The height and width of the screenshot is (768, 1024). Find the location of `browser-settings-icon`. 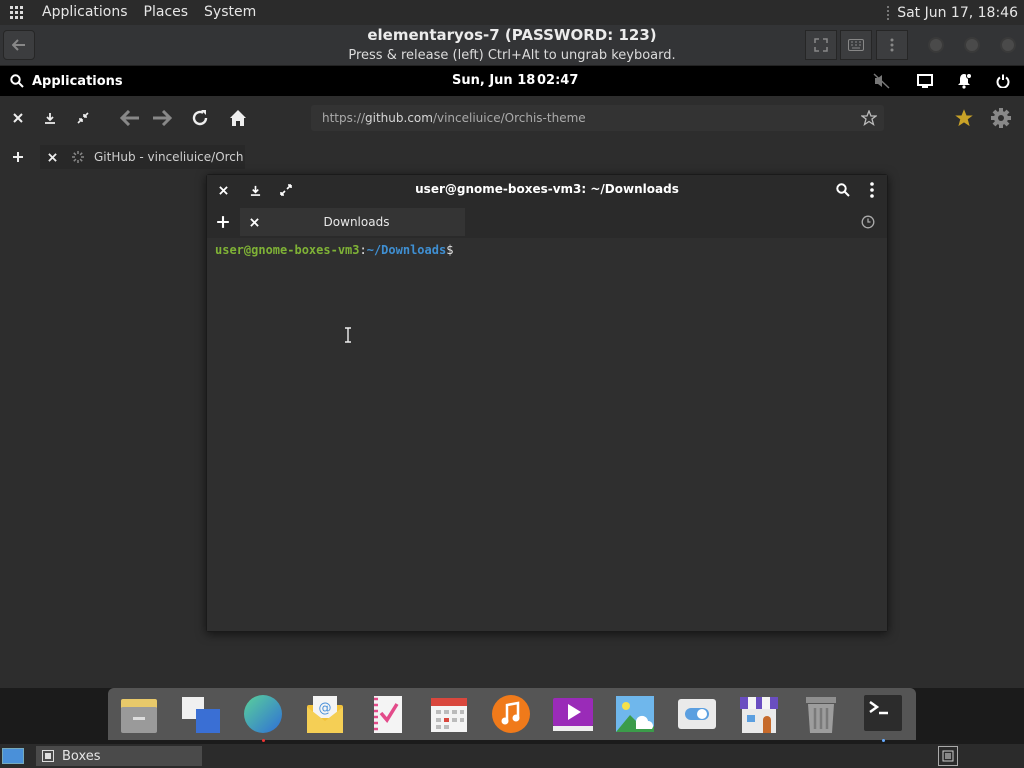

browser-settings-icon is located at coordinates (1001, 118).